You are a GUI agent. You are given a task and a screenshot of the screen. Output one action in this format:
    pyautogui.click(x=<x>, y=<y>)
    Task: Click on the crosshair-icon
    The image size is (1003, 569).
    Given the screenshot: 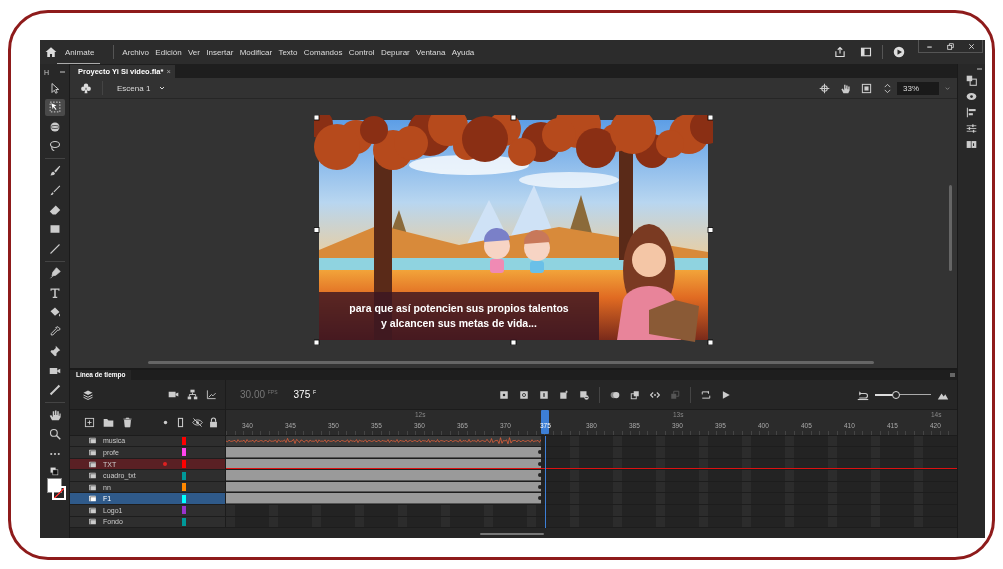 What is the action you would take?
    pyautogui.click(x=824, y=88)
    